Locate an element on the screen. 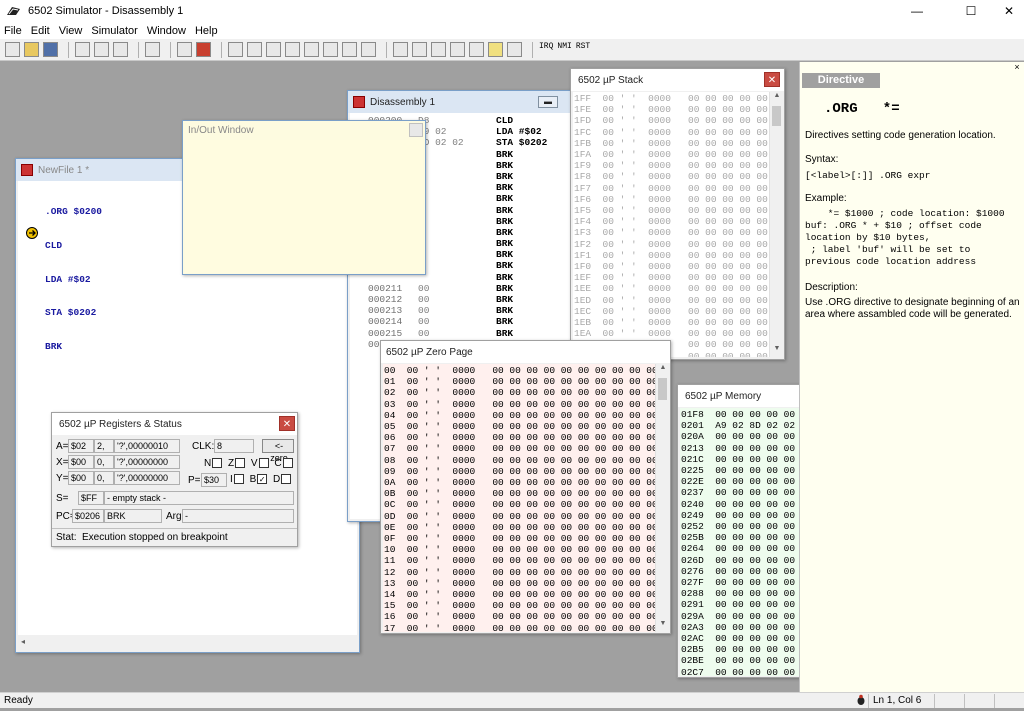 The image size is (1024, 711). n-flag-checkbox is located at coordinates (217, 463).